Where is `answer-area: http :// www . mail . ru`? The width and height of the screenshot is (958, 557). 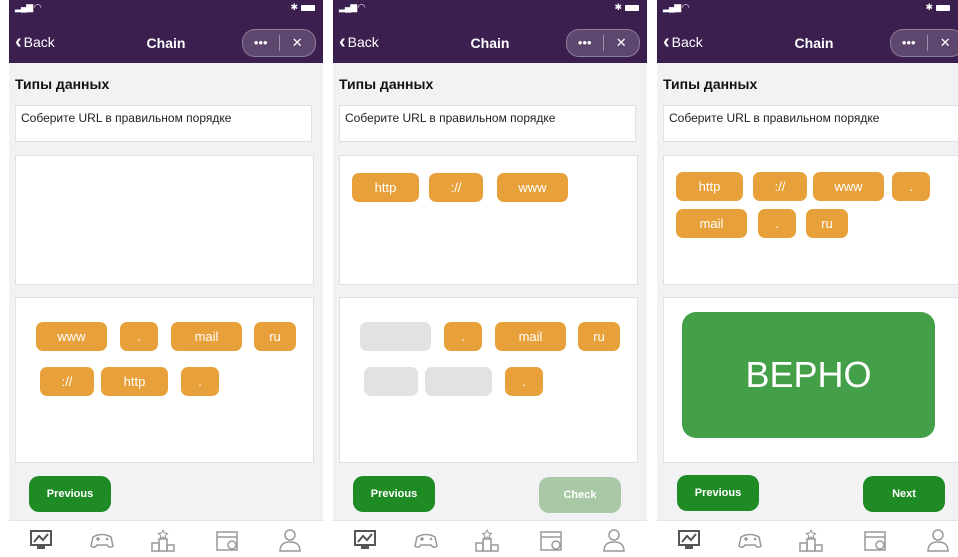
answer-area: http :// www . mail . ru is located at coordinates (810, 220).